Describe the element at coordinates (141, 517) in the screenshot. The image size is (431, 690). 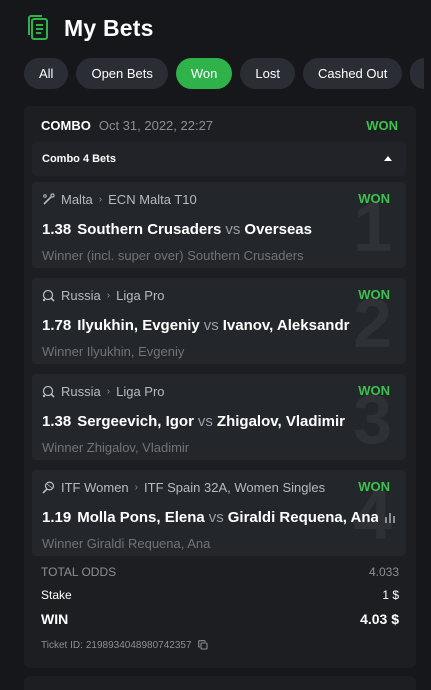
I see `leg-home-team: Molla Pons, Elena` at that location.